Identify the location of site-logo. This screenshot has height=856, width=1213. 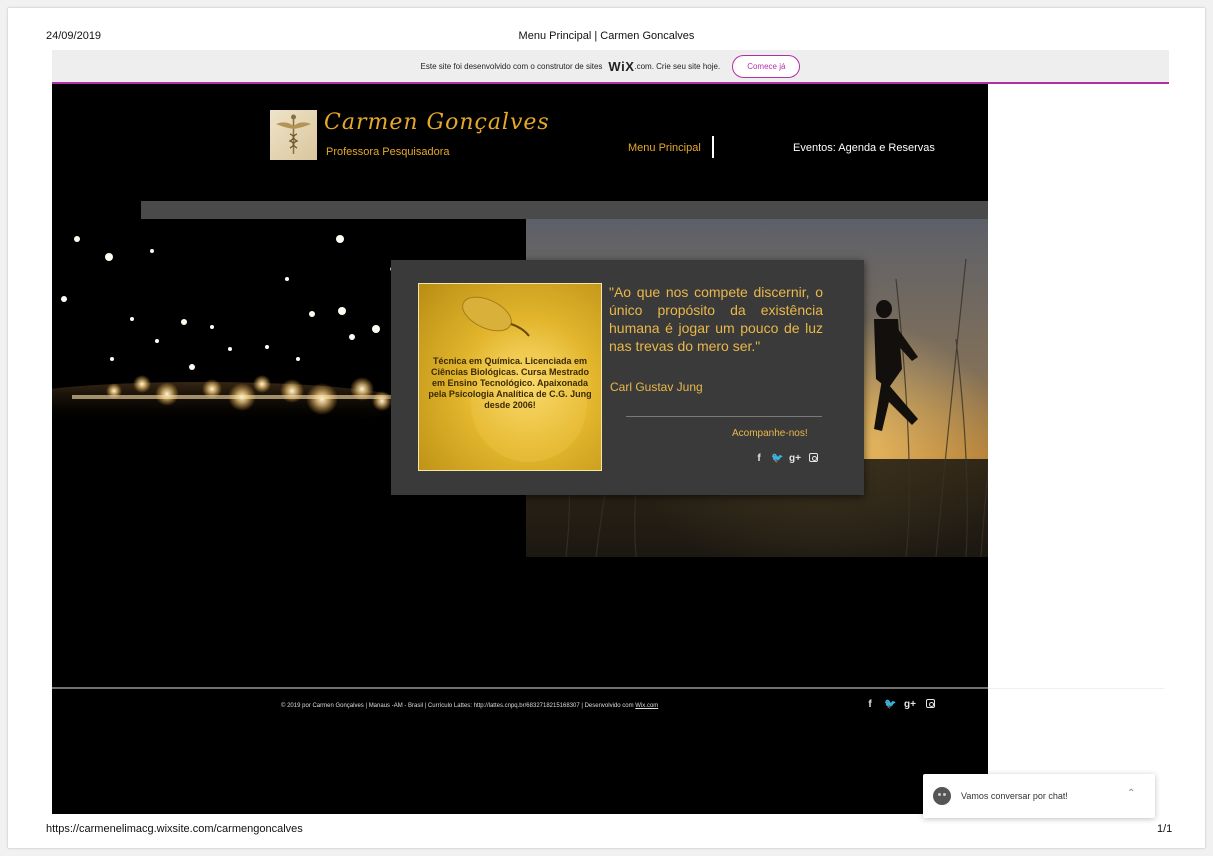
(293, 135).